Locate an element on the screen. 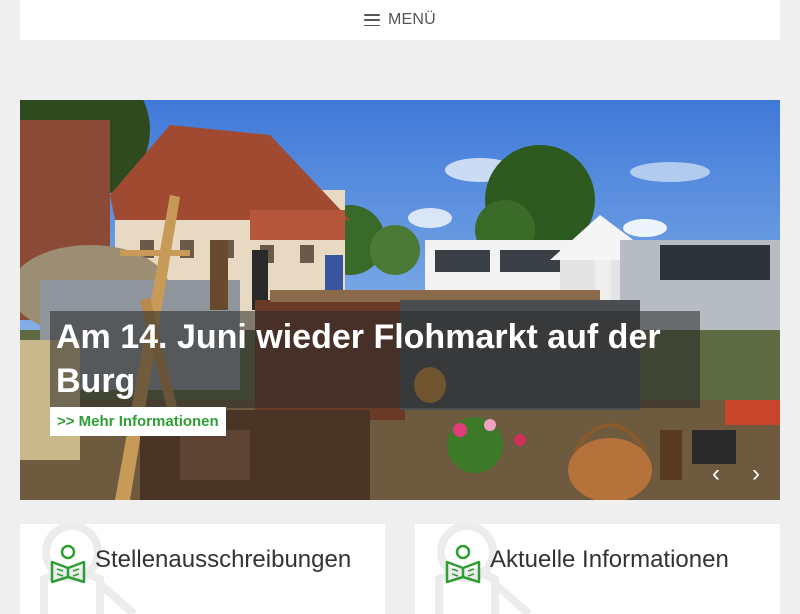 Image resolution: width=800 pixels, height=614 pixels. card-title: Stellenausschreibungen is located at coordinates (223, 559).